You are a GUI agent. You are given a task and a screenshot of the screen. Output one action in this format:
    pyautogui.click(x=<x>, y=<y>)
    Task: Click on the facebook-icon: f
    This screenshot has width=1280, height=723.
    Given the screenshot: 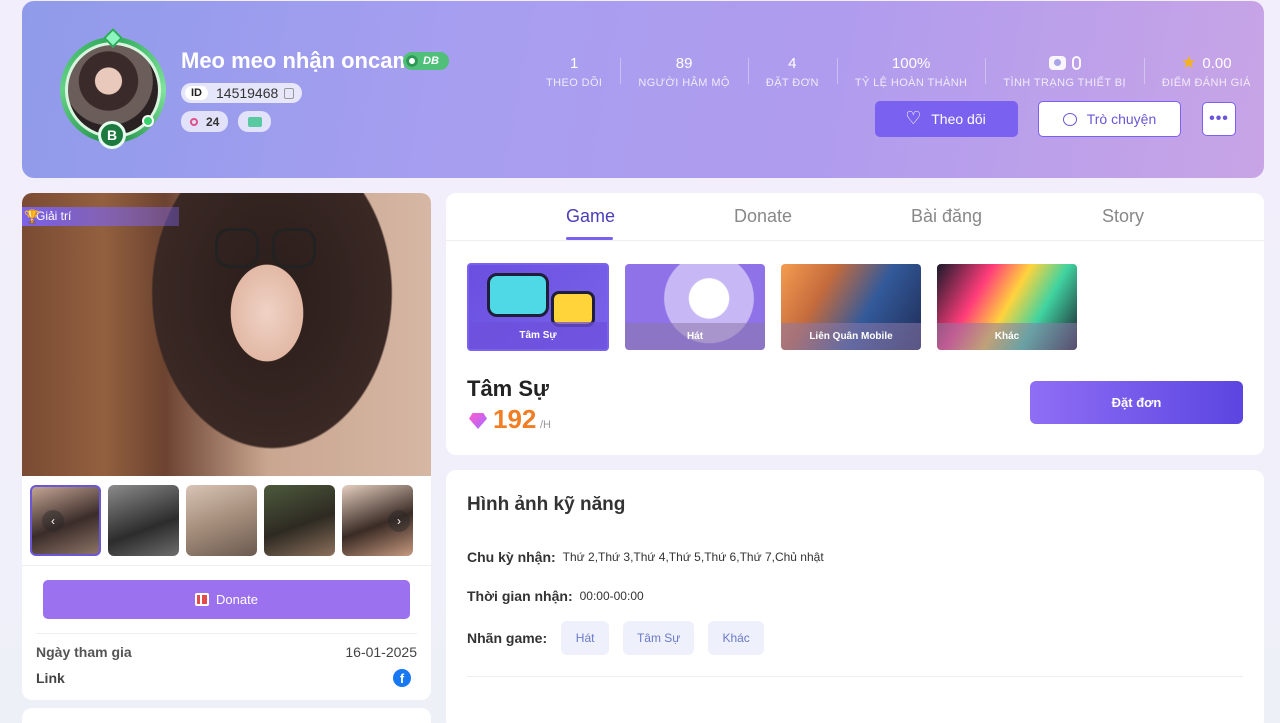 What is the action you would take?
    pyautogui.click(x=402, y=678)
    